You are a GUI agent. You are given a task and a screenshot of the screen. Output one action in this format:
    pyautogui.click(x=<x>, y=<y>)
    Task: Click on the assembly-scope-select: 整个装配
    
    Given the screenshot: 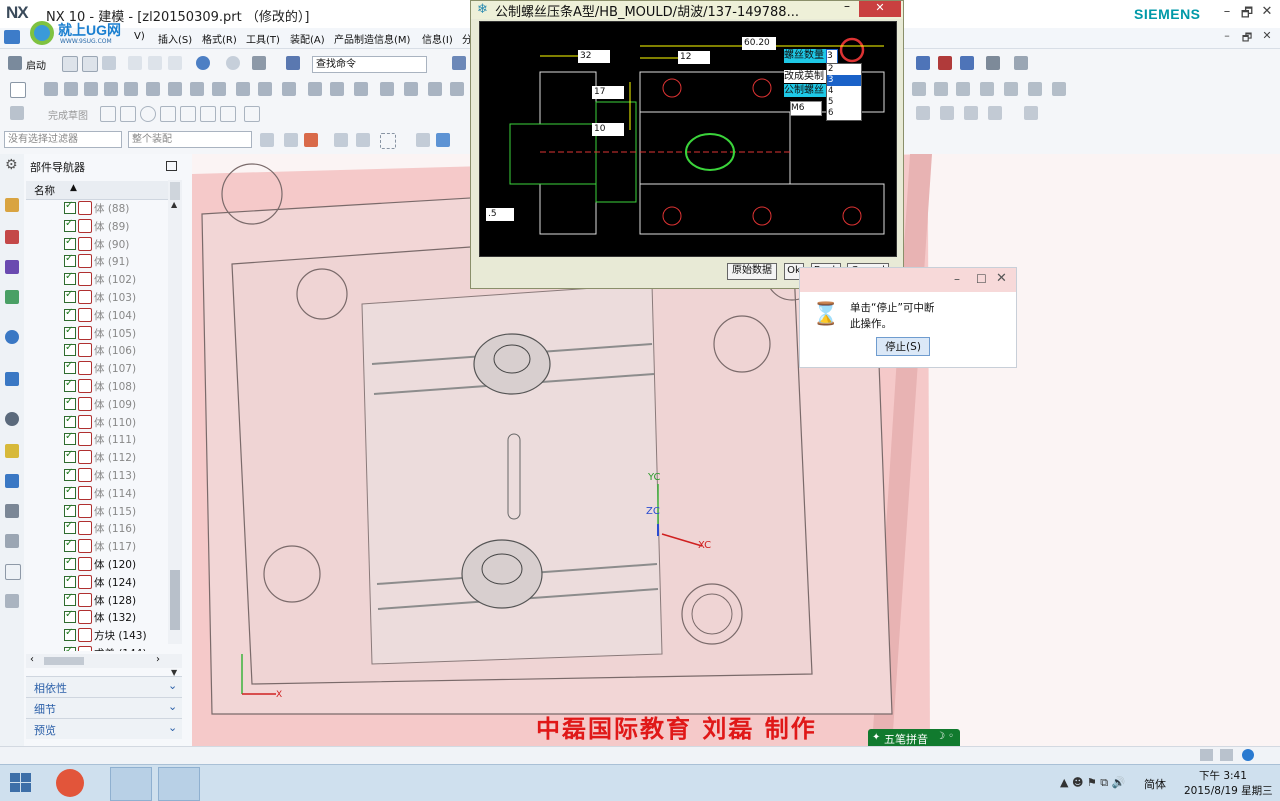 What is the action you would take?
    pyautogui.click(x=190, y=139)
    